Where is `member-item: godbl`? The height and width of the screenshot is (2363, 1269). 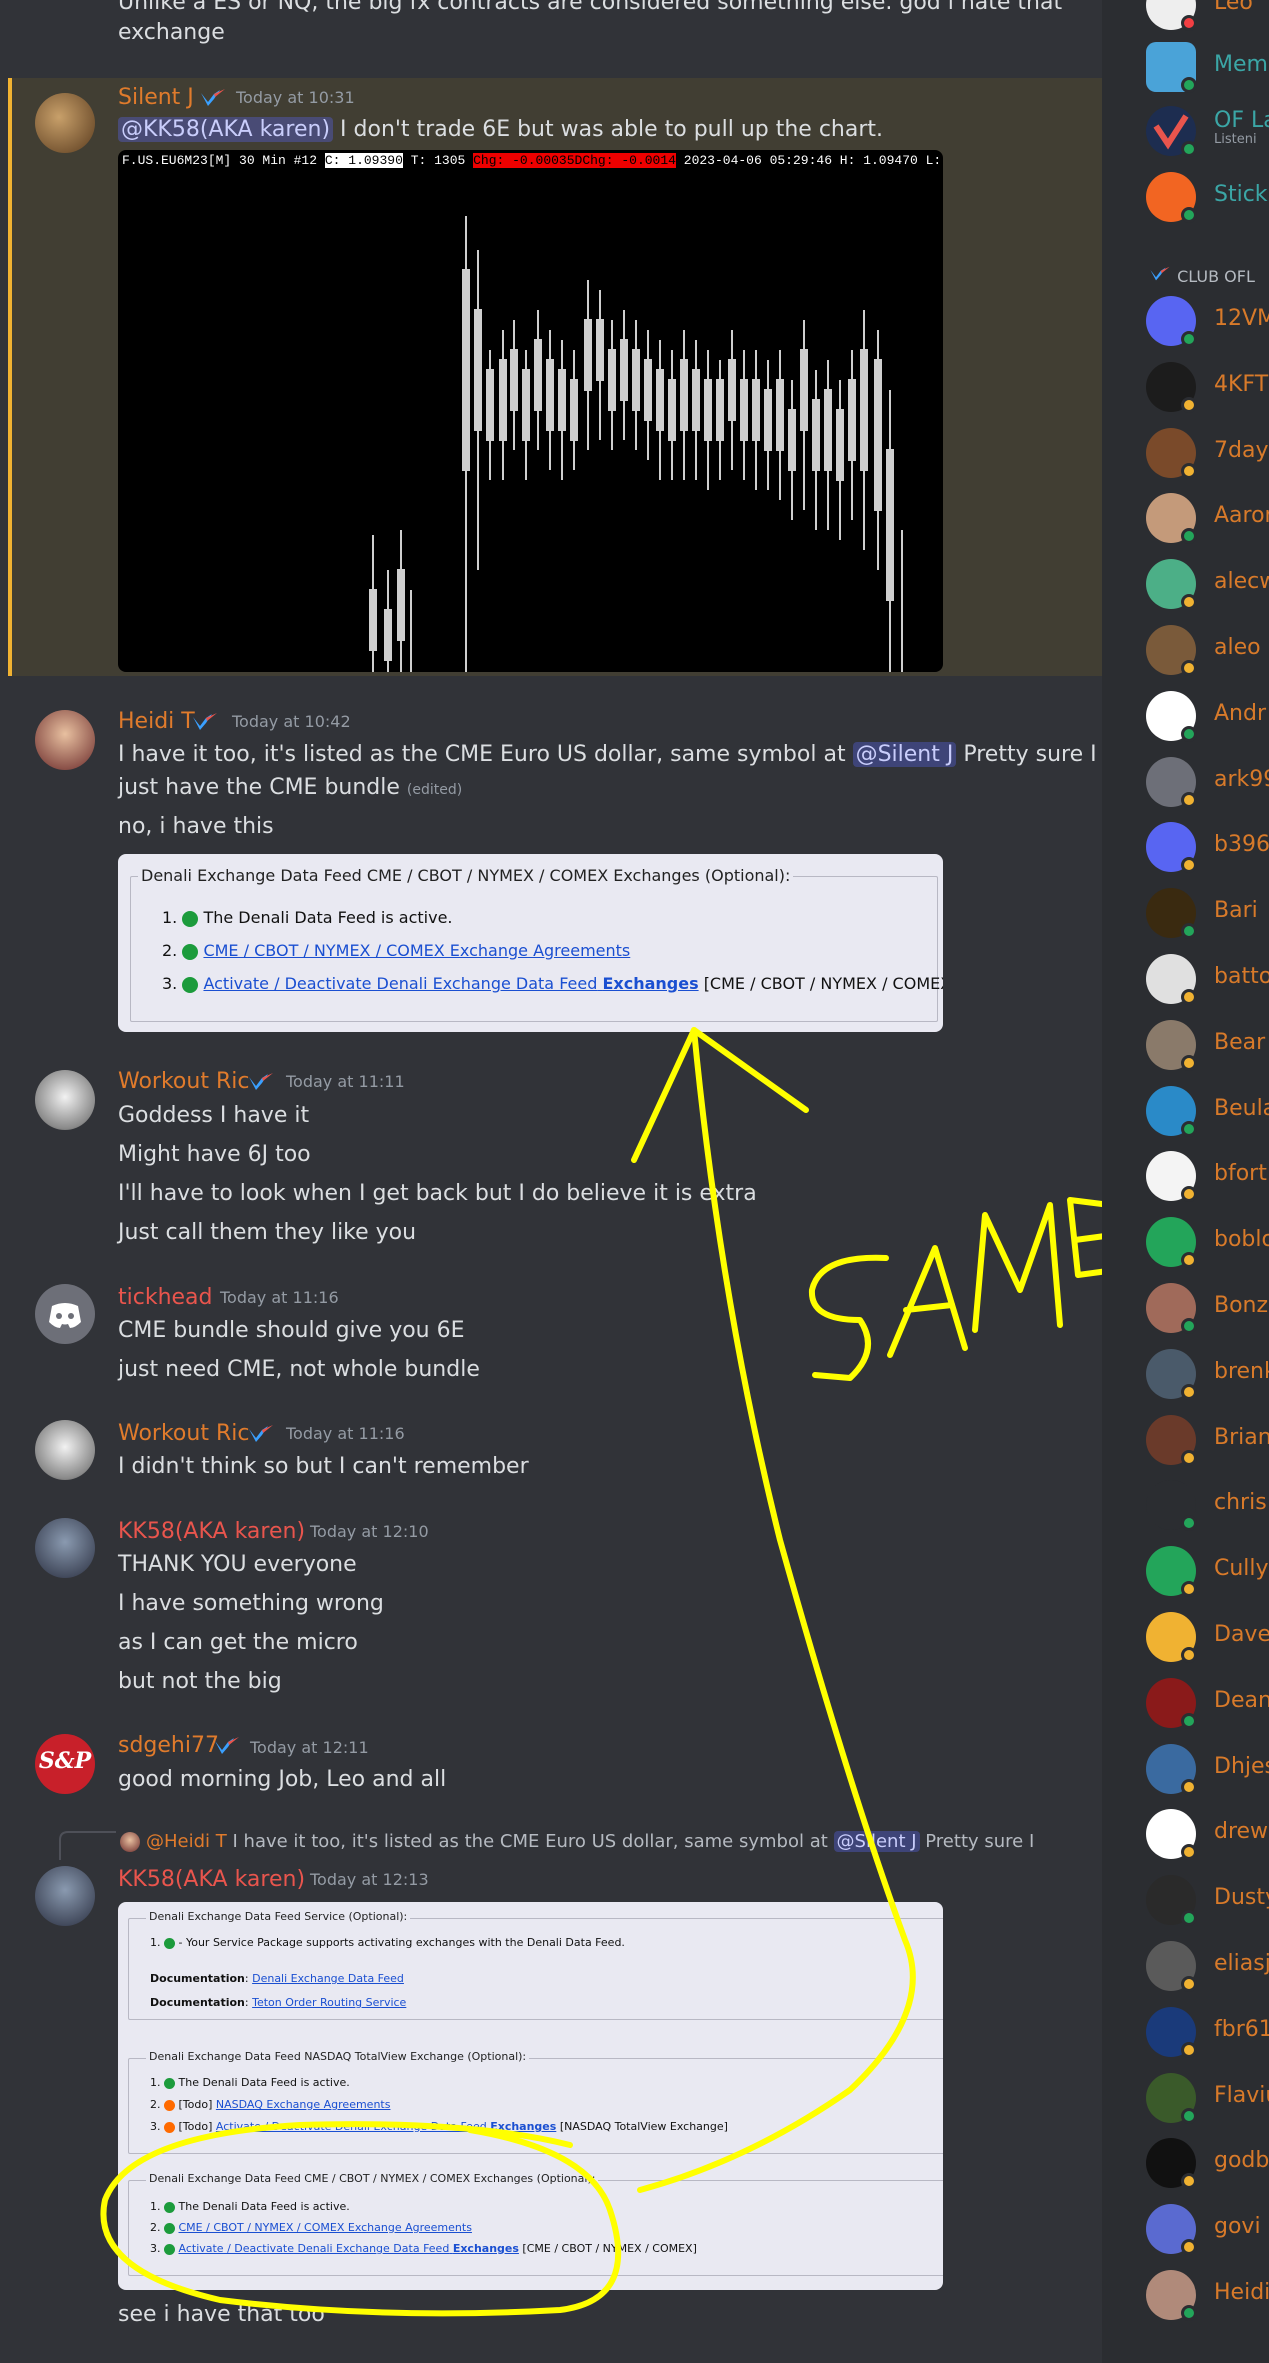 member-item: godbl is located at coordinates (1207, 2164).